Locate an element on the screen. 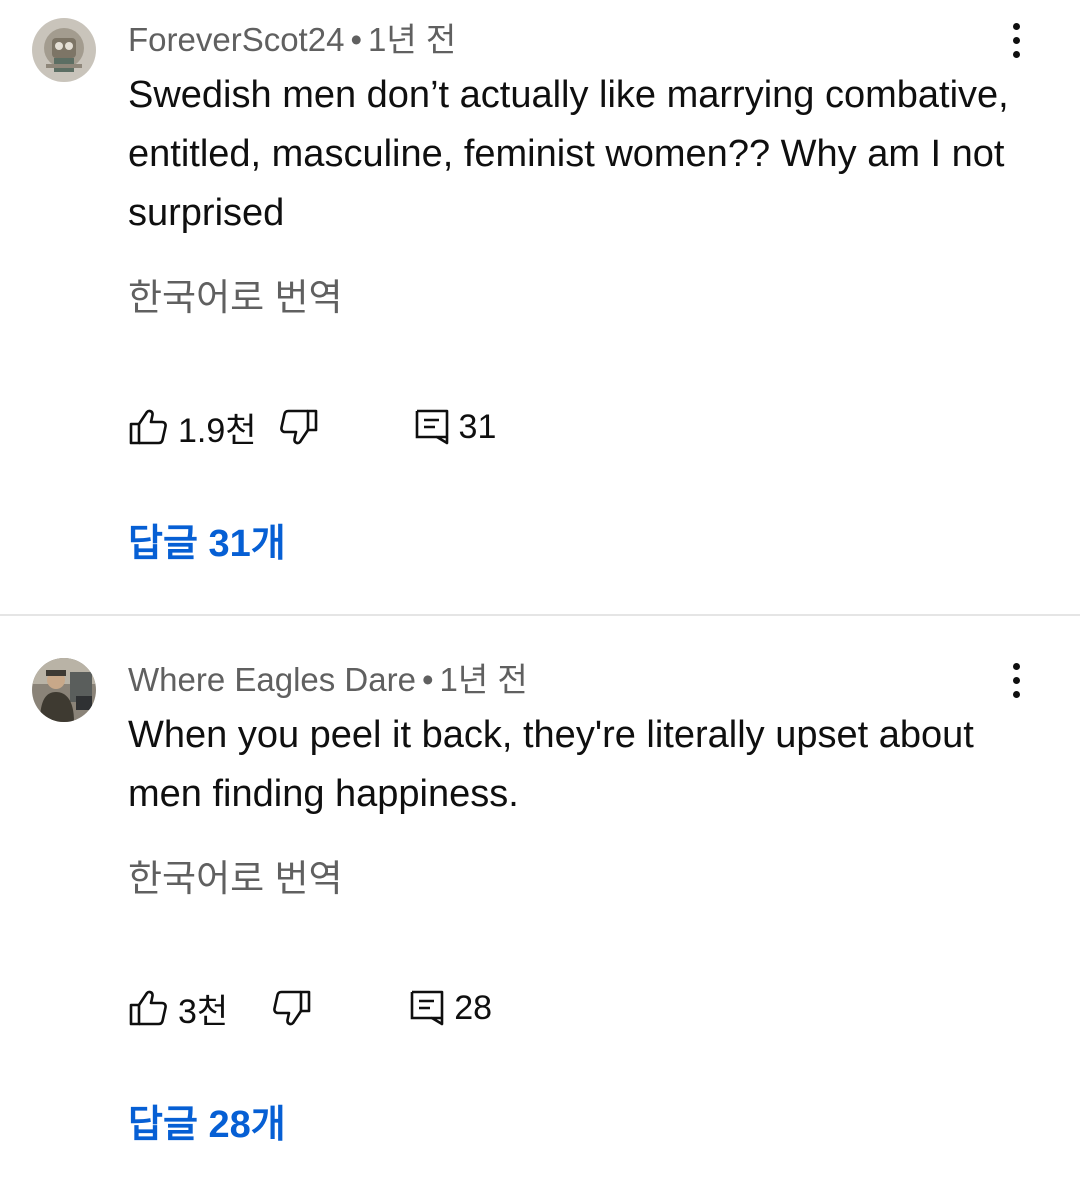  like-count: 1.9천 is located at coordinates (217, 430).